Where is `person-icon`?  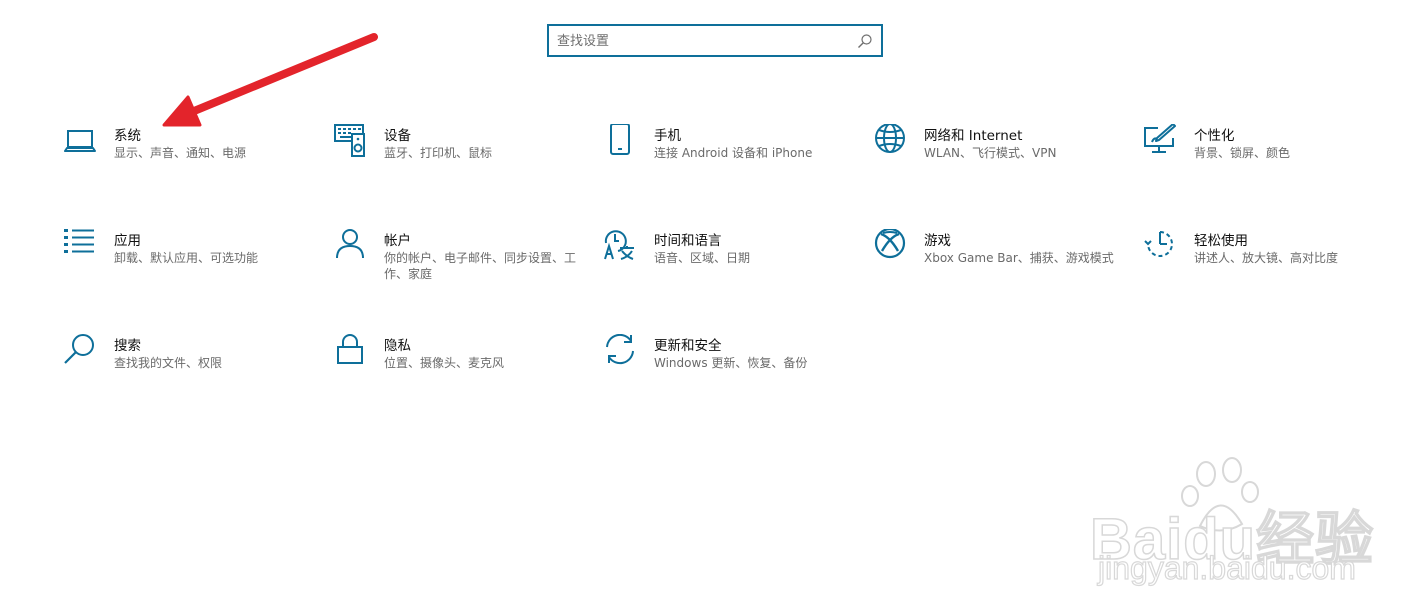 person-icon is located at coordinates (351, 246).